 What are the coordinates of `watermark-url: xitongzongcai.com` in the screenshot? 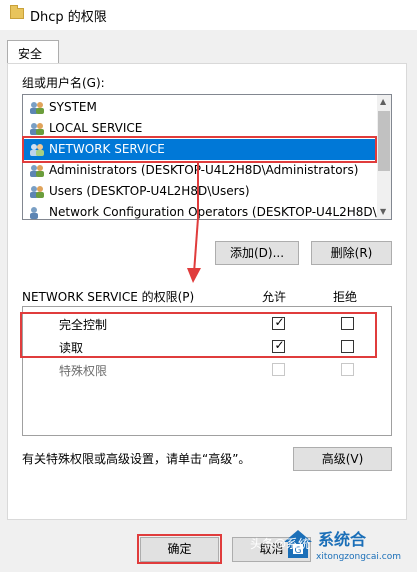 It's located at (358, 557).